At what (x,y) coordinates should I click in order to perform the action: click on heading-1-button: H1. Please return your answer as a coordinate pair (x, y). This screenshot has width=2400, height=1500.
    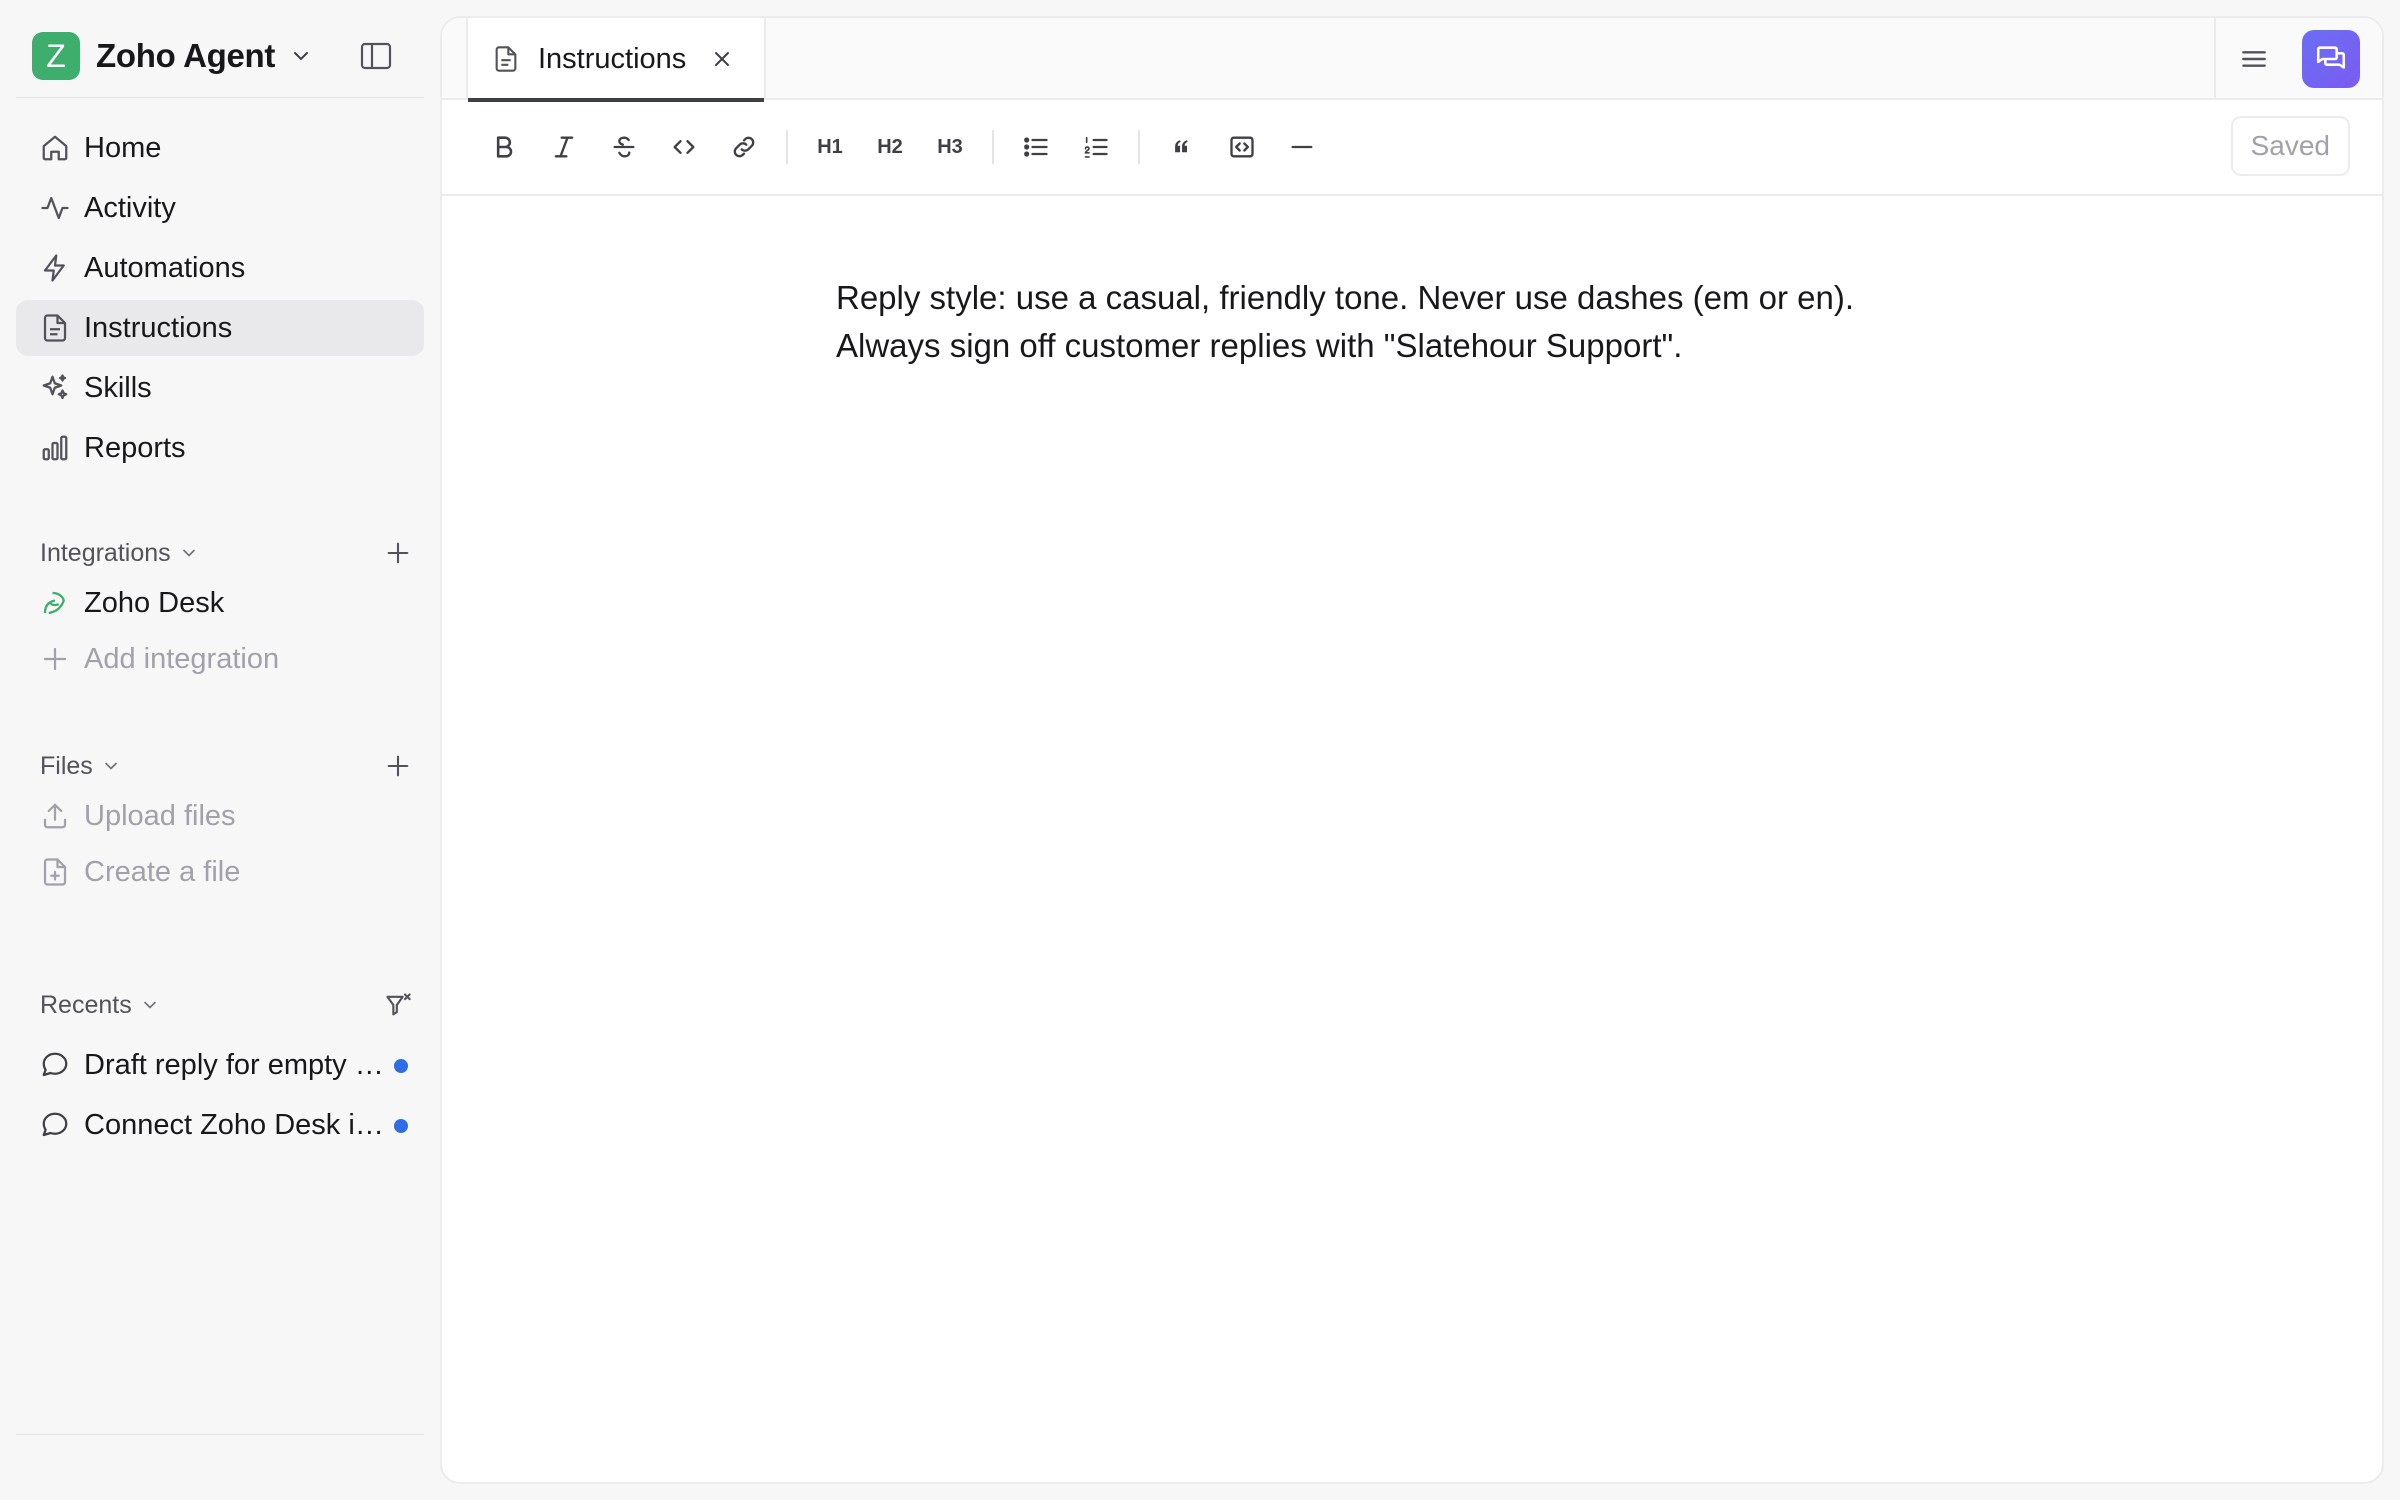
    Looking at the image, I should click on (830, 147).